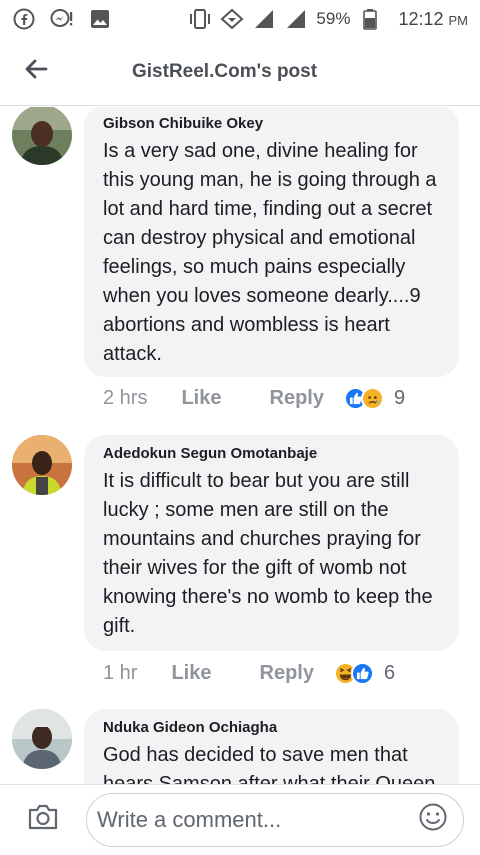 The width and height of the screenshot is (480, 855). Describe the element at coordinates (249, 673) in the screenshot. I see `comment-actions: 1 hr Like Reply 6` at that location.